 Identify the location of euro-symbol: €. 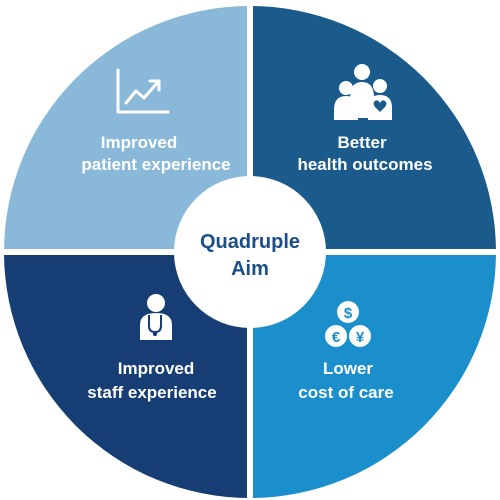
(336, 337).